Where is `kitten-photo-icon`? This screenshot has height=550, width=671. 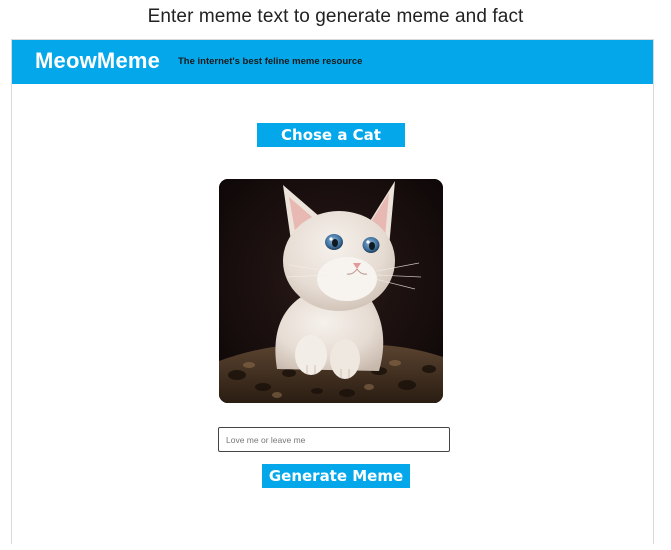 kitten-photo-icon is located at coordinates (331, 291).